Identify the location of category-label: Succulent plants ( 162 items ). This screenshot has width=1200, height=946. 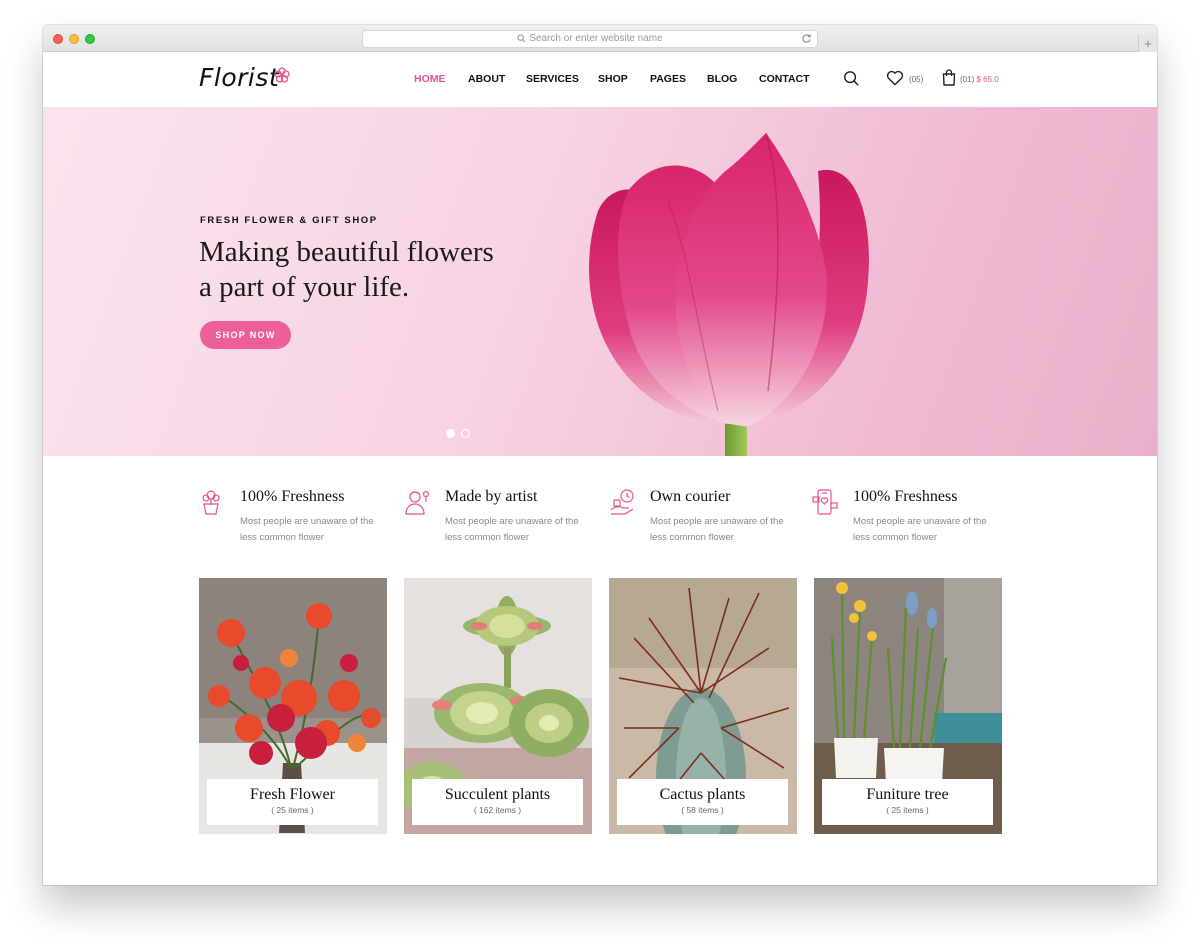
(497, 802).